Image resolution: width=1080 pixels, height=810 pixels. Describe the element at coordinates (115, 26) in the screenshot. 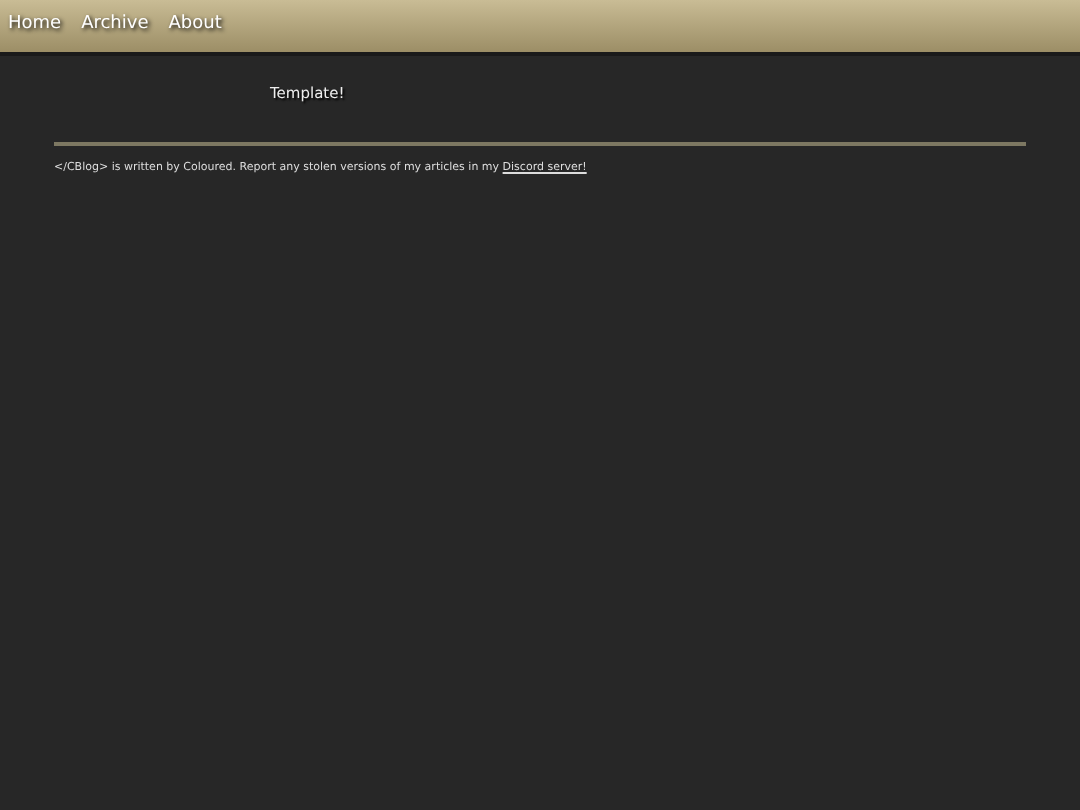

I see `nav-link: Archive` at that location.